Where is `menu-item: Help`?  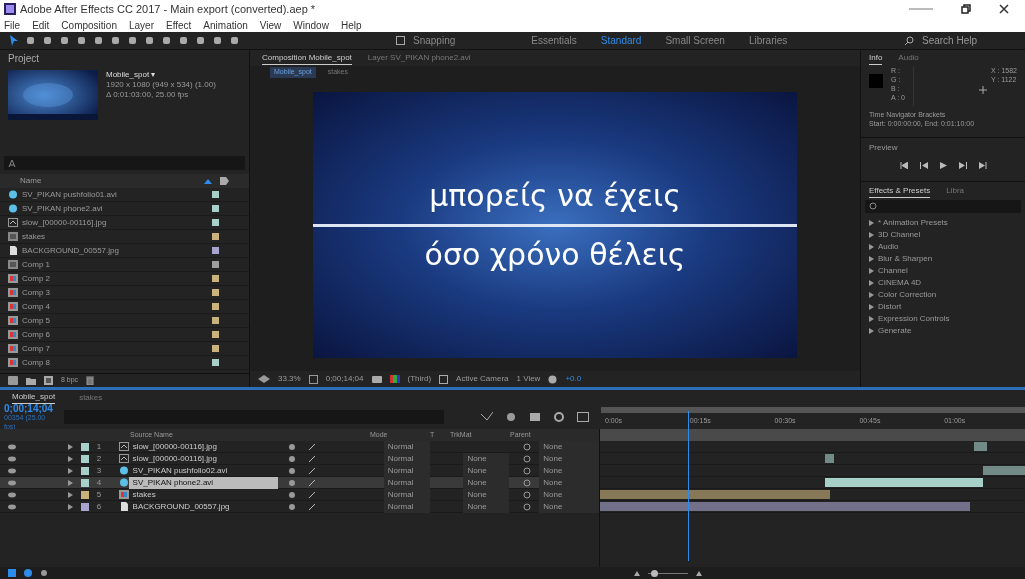
menu-item: Help is located at coordinates (351, 25).